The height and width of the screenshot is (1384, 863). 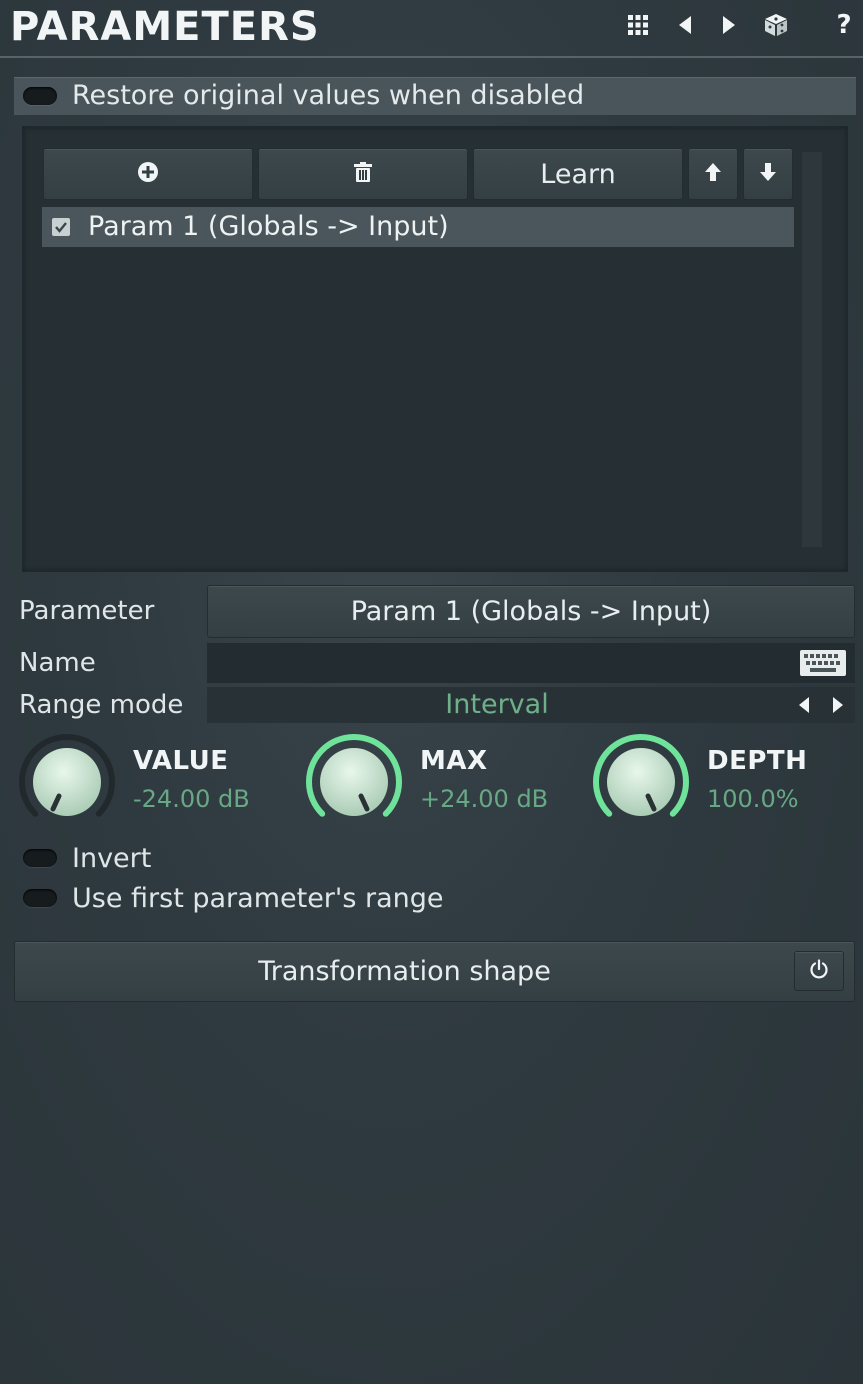 What do you see at coordinates (258, 898) in the screenshot?
I see `first-range-label: Use first parameter's range` at bounding box center [258, 898].